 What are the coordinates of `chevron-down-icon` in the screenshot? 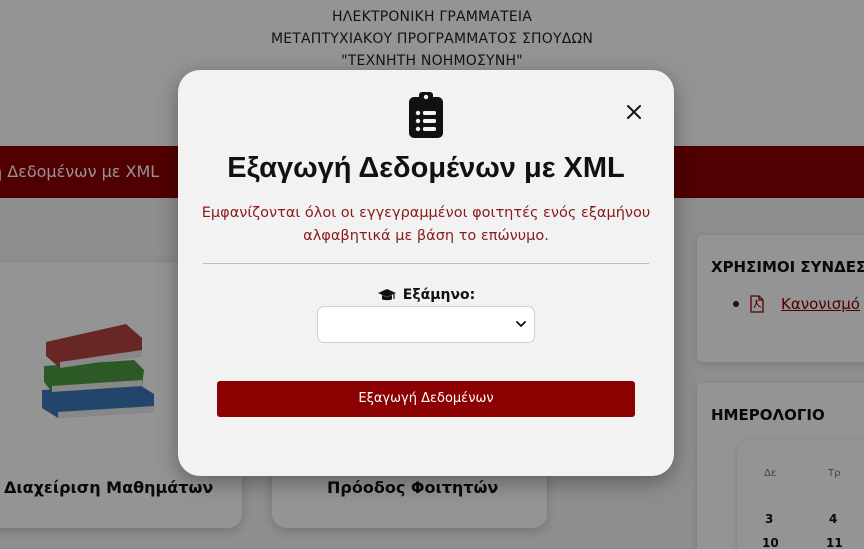 It's located at (521, 324).